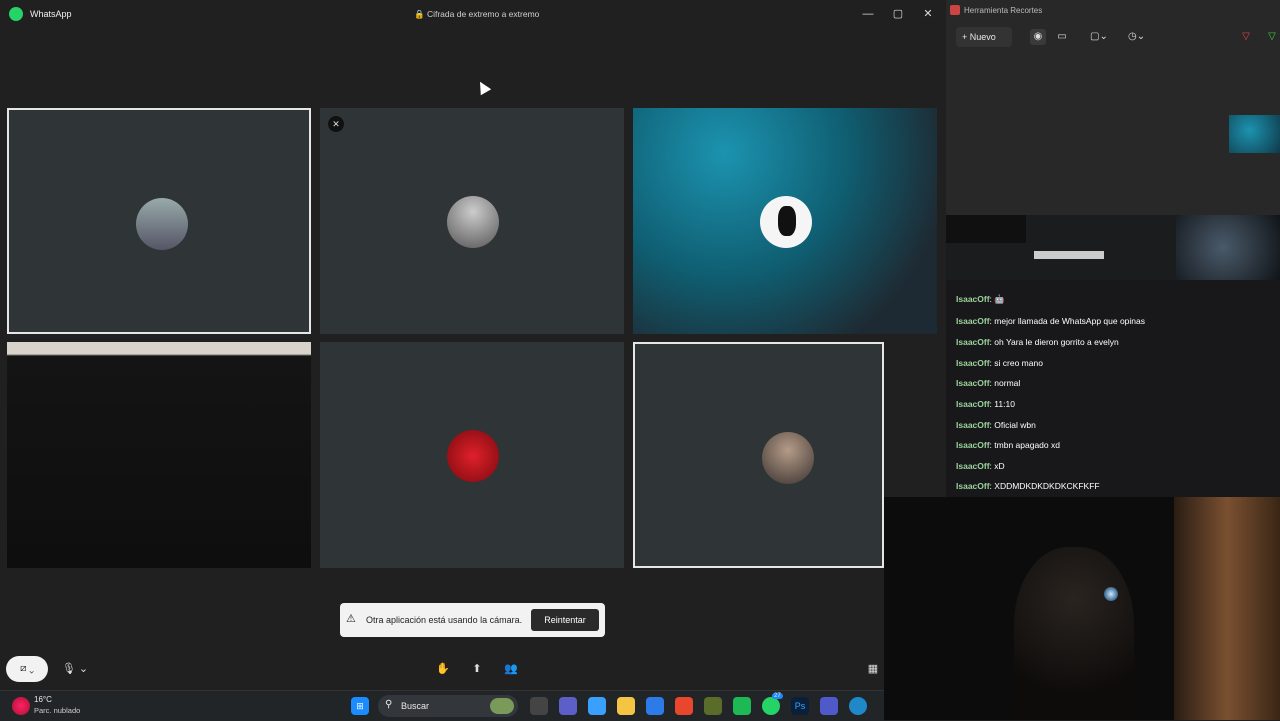 The image size is (1280, 721). Describe the element at coordinates (483, 87) in the screenshot. I see `mouse-cursor-icon` at that location.